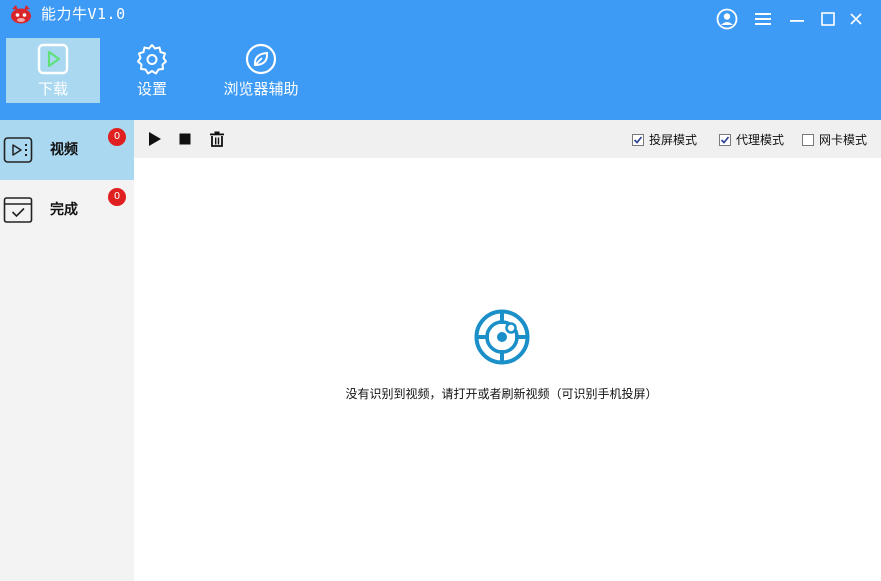 The height and width of the screenshot is (581, 881). I want to click on video-count-badge: 0, so click(117, 137).